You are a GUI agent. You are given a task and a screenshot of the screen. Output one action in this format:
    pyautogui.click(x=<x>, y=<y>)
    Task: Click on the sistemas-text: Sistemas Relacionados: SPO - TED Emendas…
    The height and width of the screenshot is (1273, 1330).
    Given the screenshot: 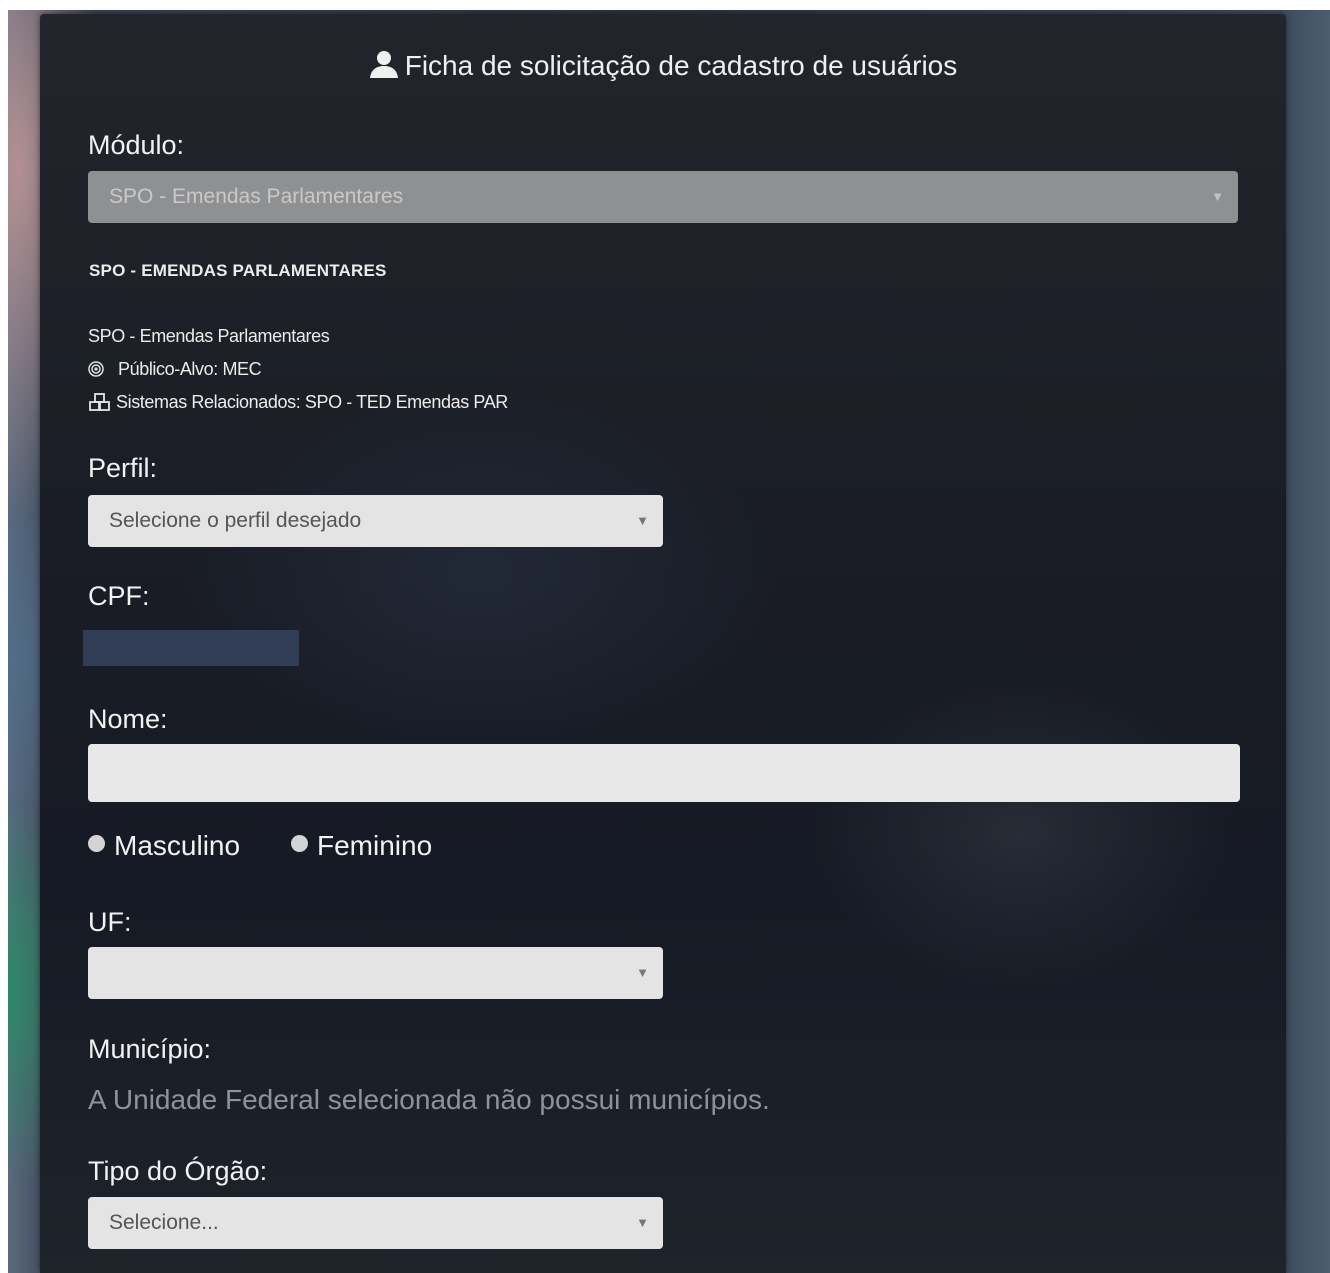 What is the action you would take?
    pyautogui.click(x=312, y=402)
    